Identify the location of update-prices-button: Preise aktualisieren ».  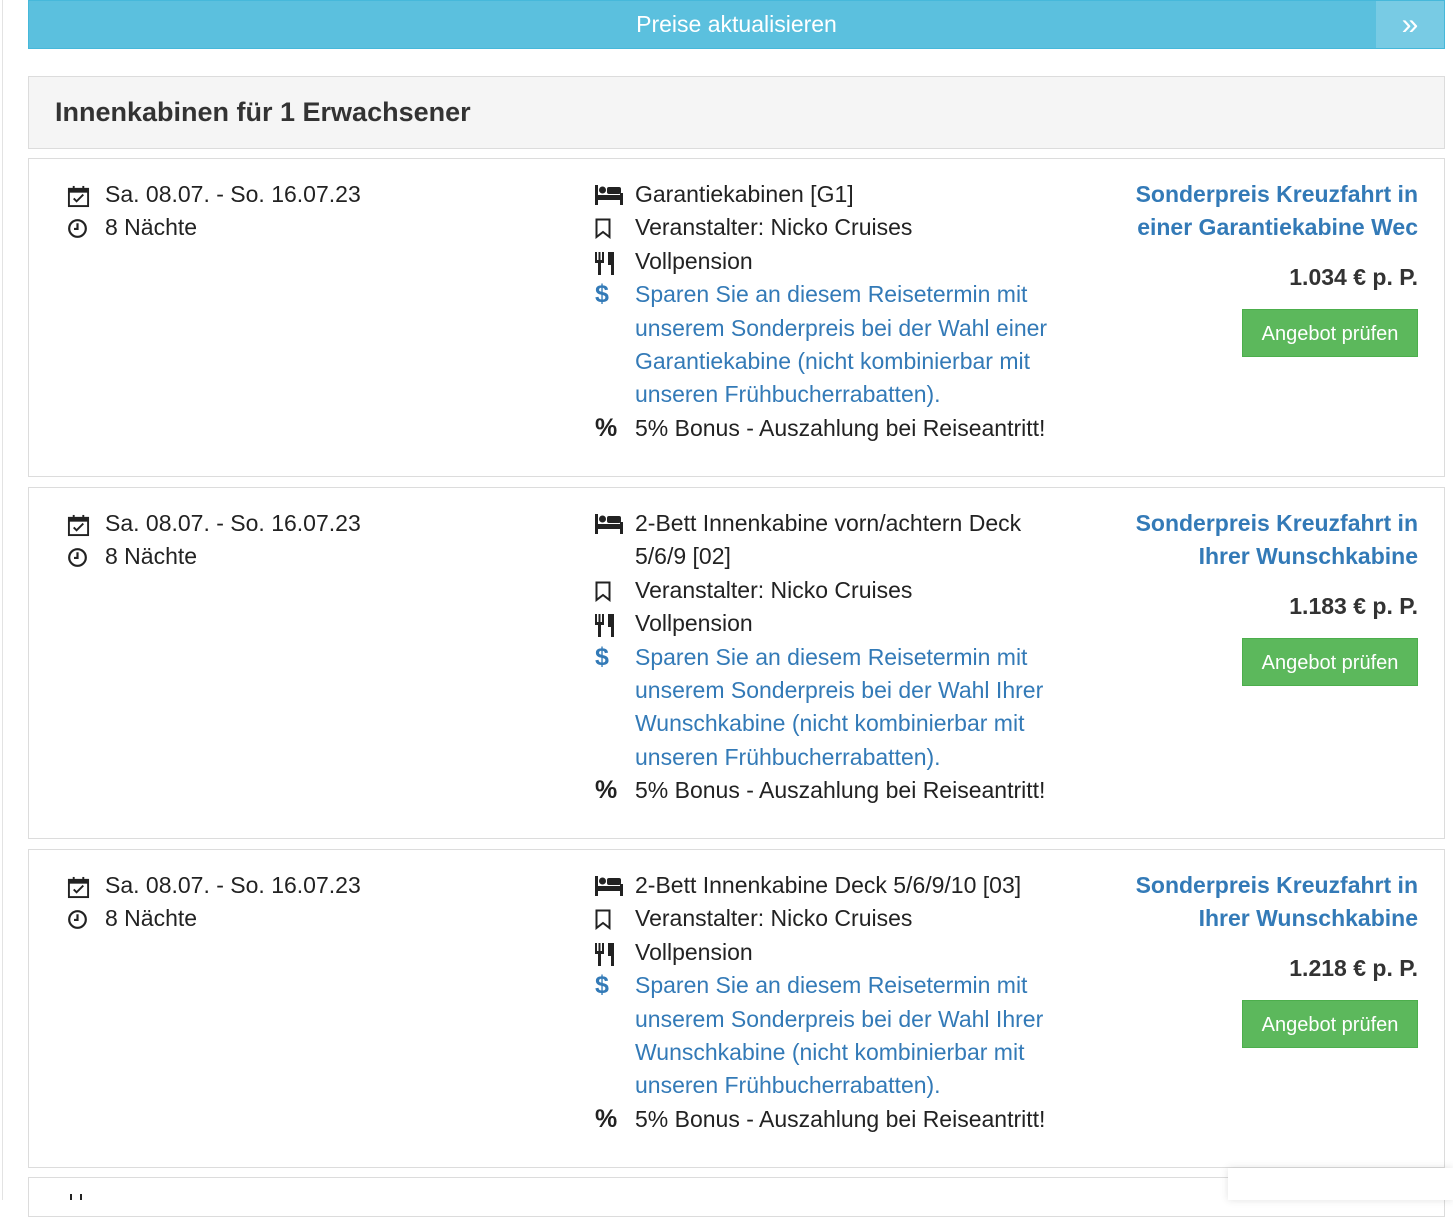
(736, 24).